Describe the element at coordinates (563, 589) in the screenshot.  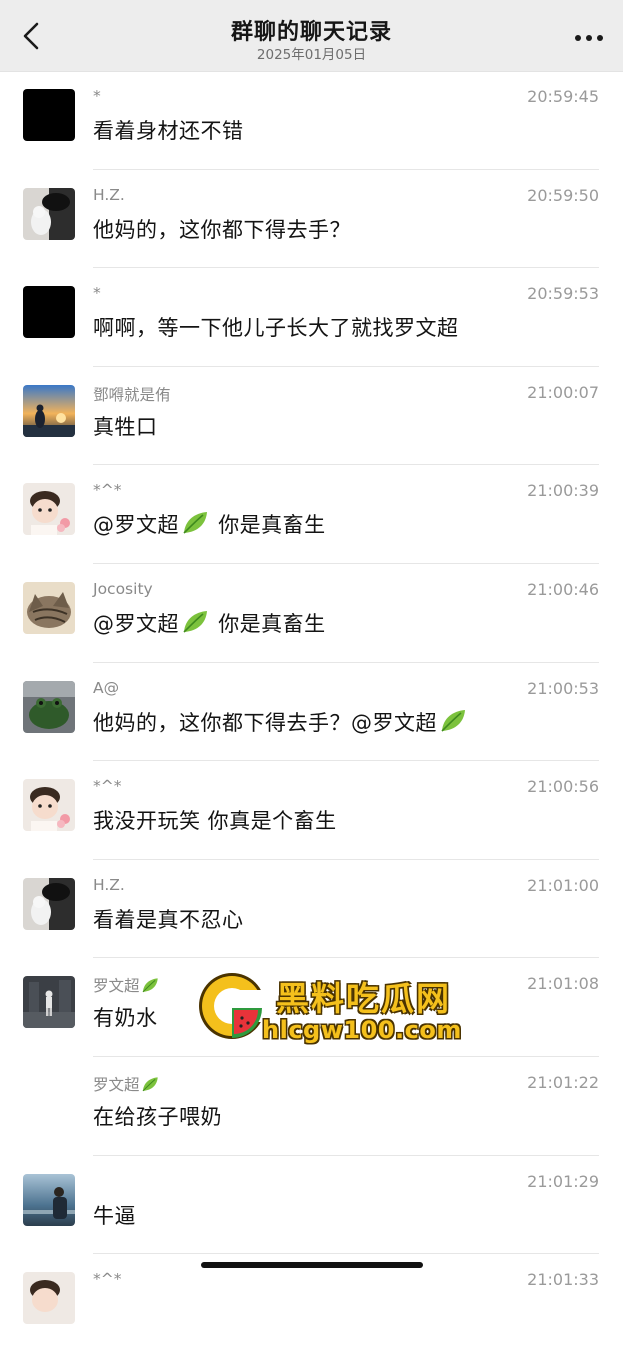
I see `message-time: 21:00:46` at that location.